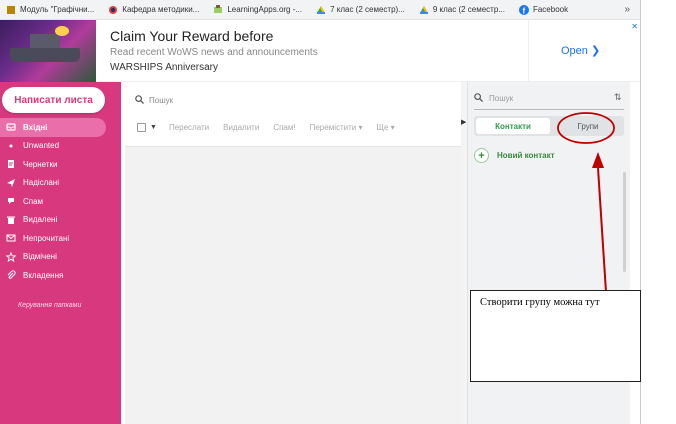  Describe the element at coordinates (588, 126) in the screenshot. I see `tab-groups: Групи` at that location.